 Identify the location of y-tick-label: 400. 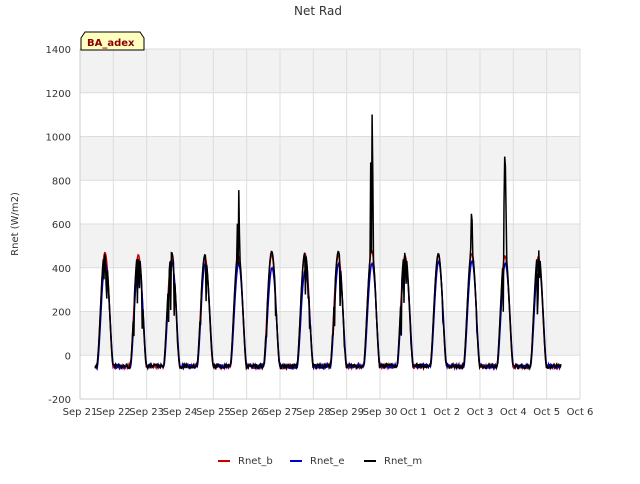
(61, 269).